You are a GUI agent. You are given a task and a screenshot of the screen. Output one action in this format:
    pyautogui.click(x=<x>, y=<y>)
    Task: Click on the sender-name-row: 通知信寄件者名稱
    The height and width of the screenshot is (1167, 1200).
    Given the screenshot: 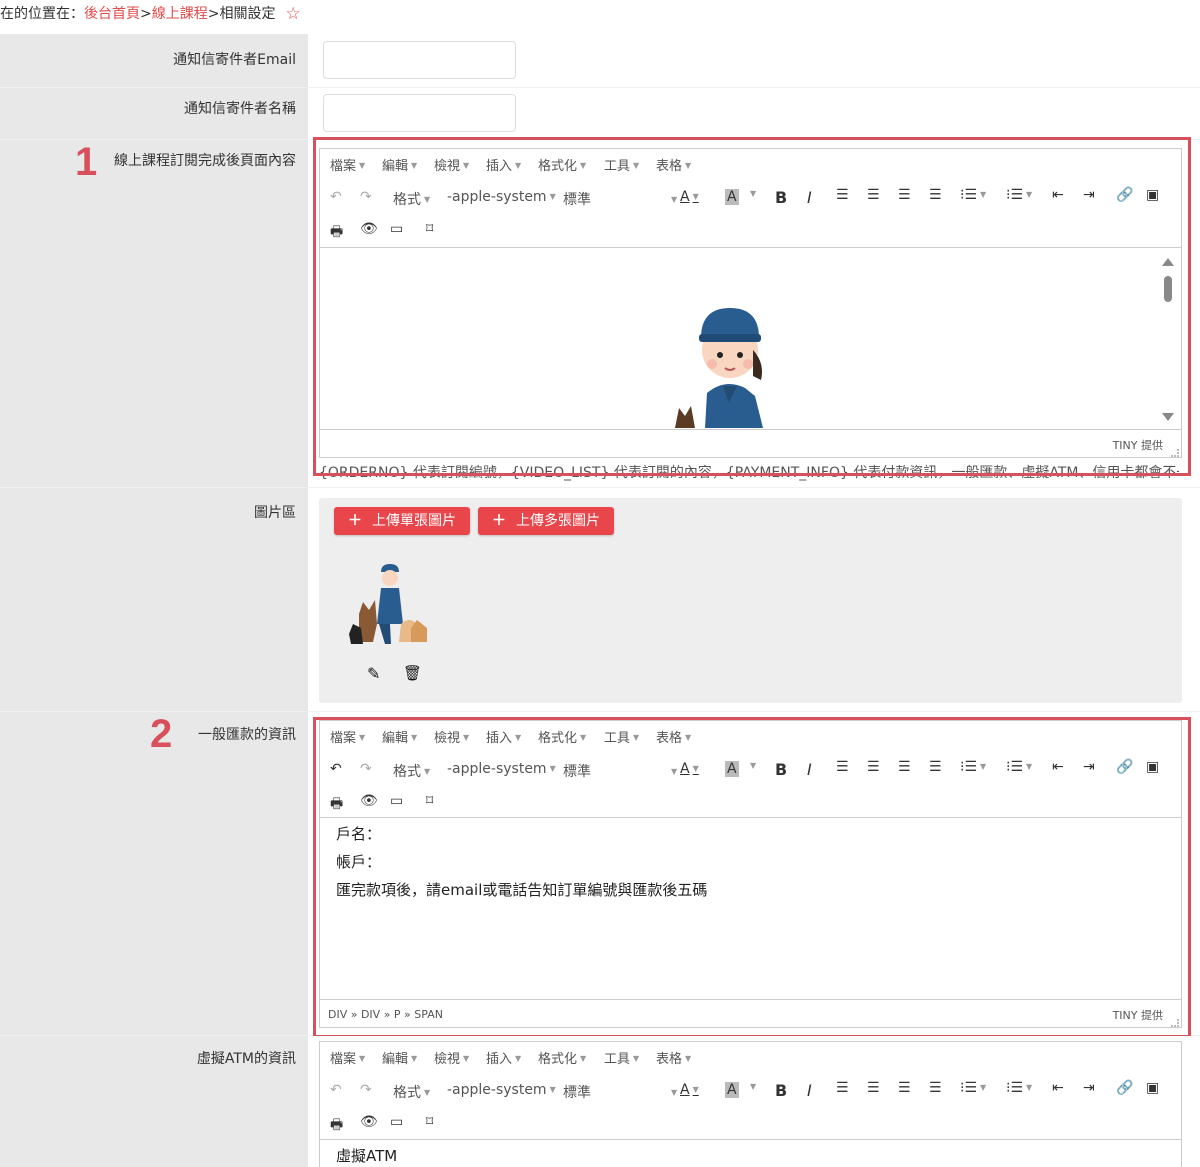 What is the action you would take?
    pyautogui.click(x=600, y=114)
    